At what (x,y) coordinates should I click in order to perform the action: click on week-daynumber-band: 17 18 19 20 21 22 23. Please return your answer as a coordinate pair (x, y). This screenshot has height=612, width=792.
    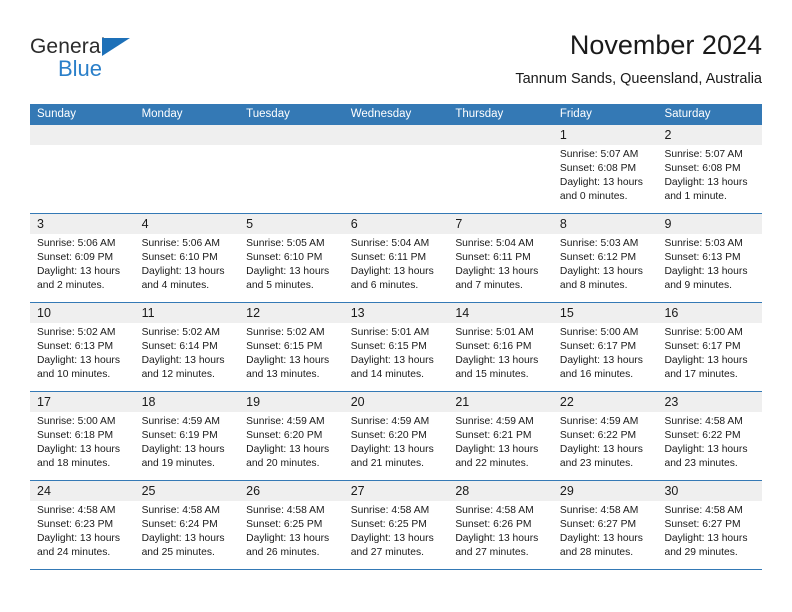
    Looking at the image, I should click on (396, 402).